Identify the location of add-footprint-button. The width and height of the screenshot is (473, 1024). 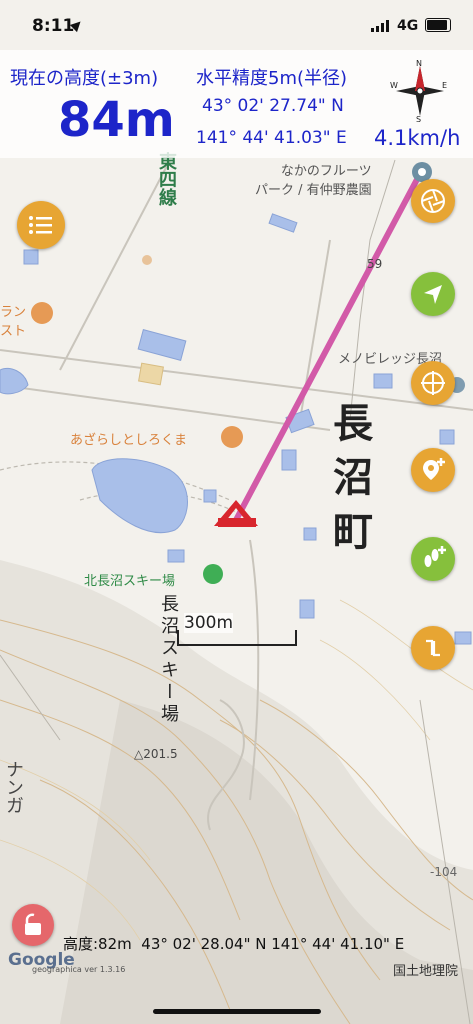
(433, 559).